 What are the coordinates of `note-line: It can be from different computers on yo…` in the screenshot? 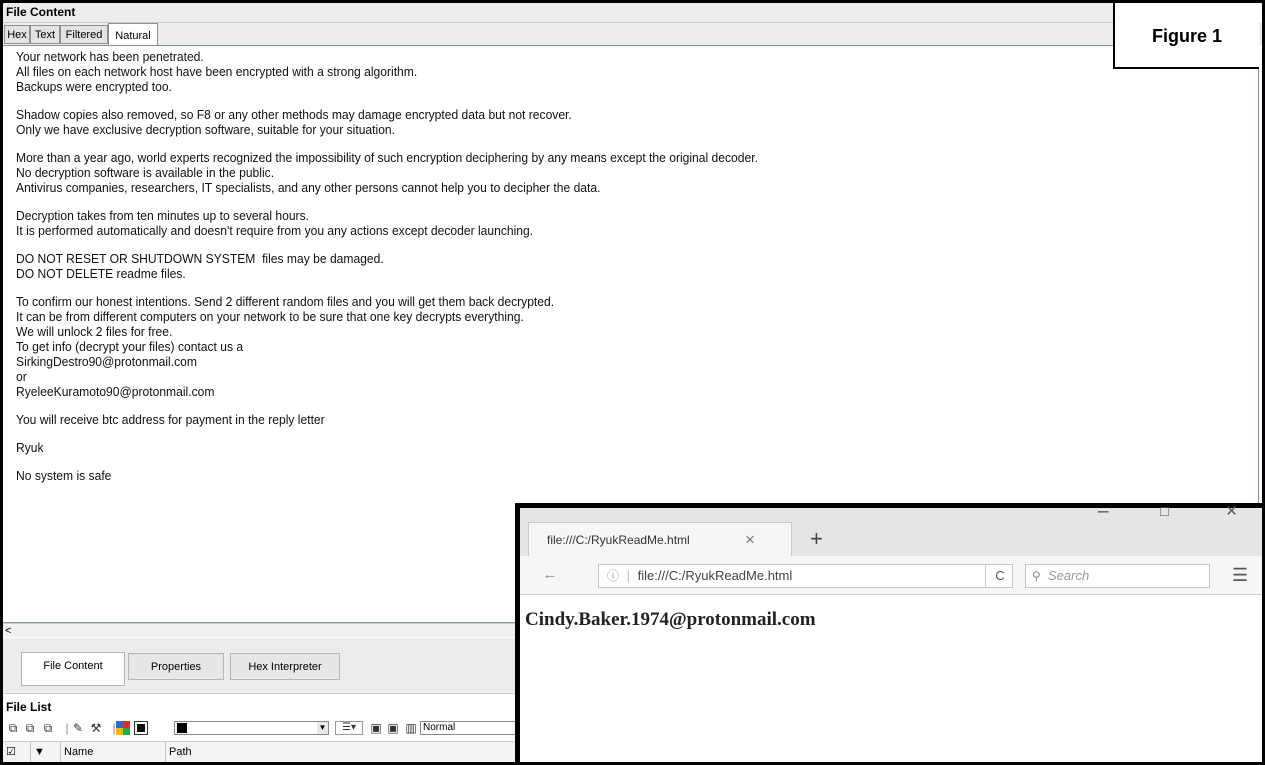 It's located at (270, 316).